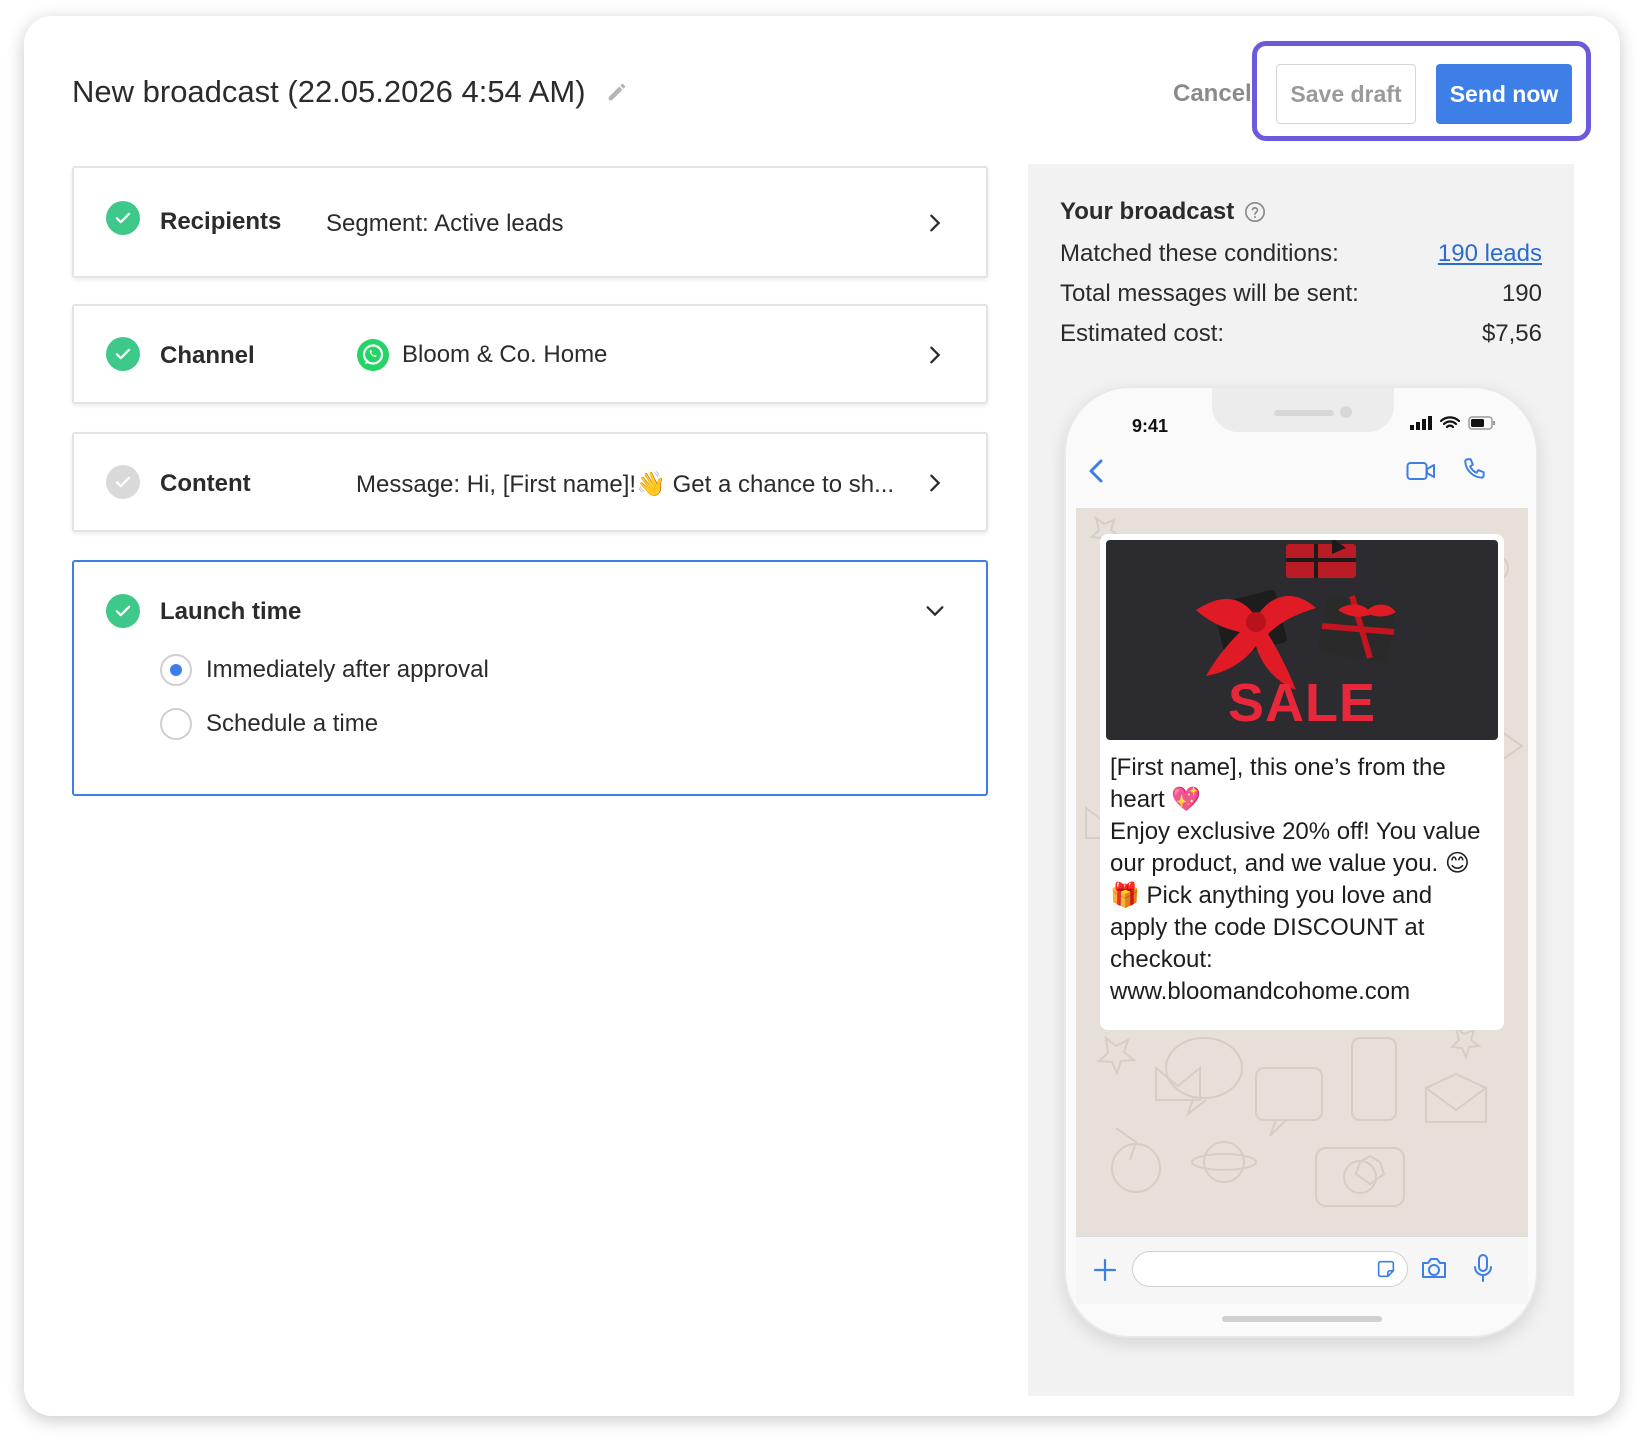 Image resolution: width=1652 pixels, height=1456 pixels. I want to click on back-arrow-icon, so click(1096, 471).